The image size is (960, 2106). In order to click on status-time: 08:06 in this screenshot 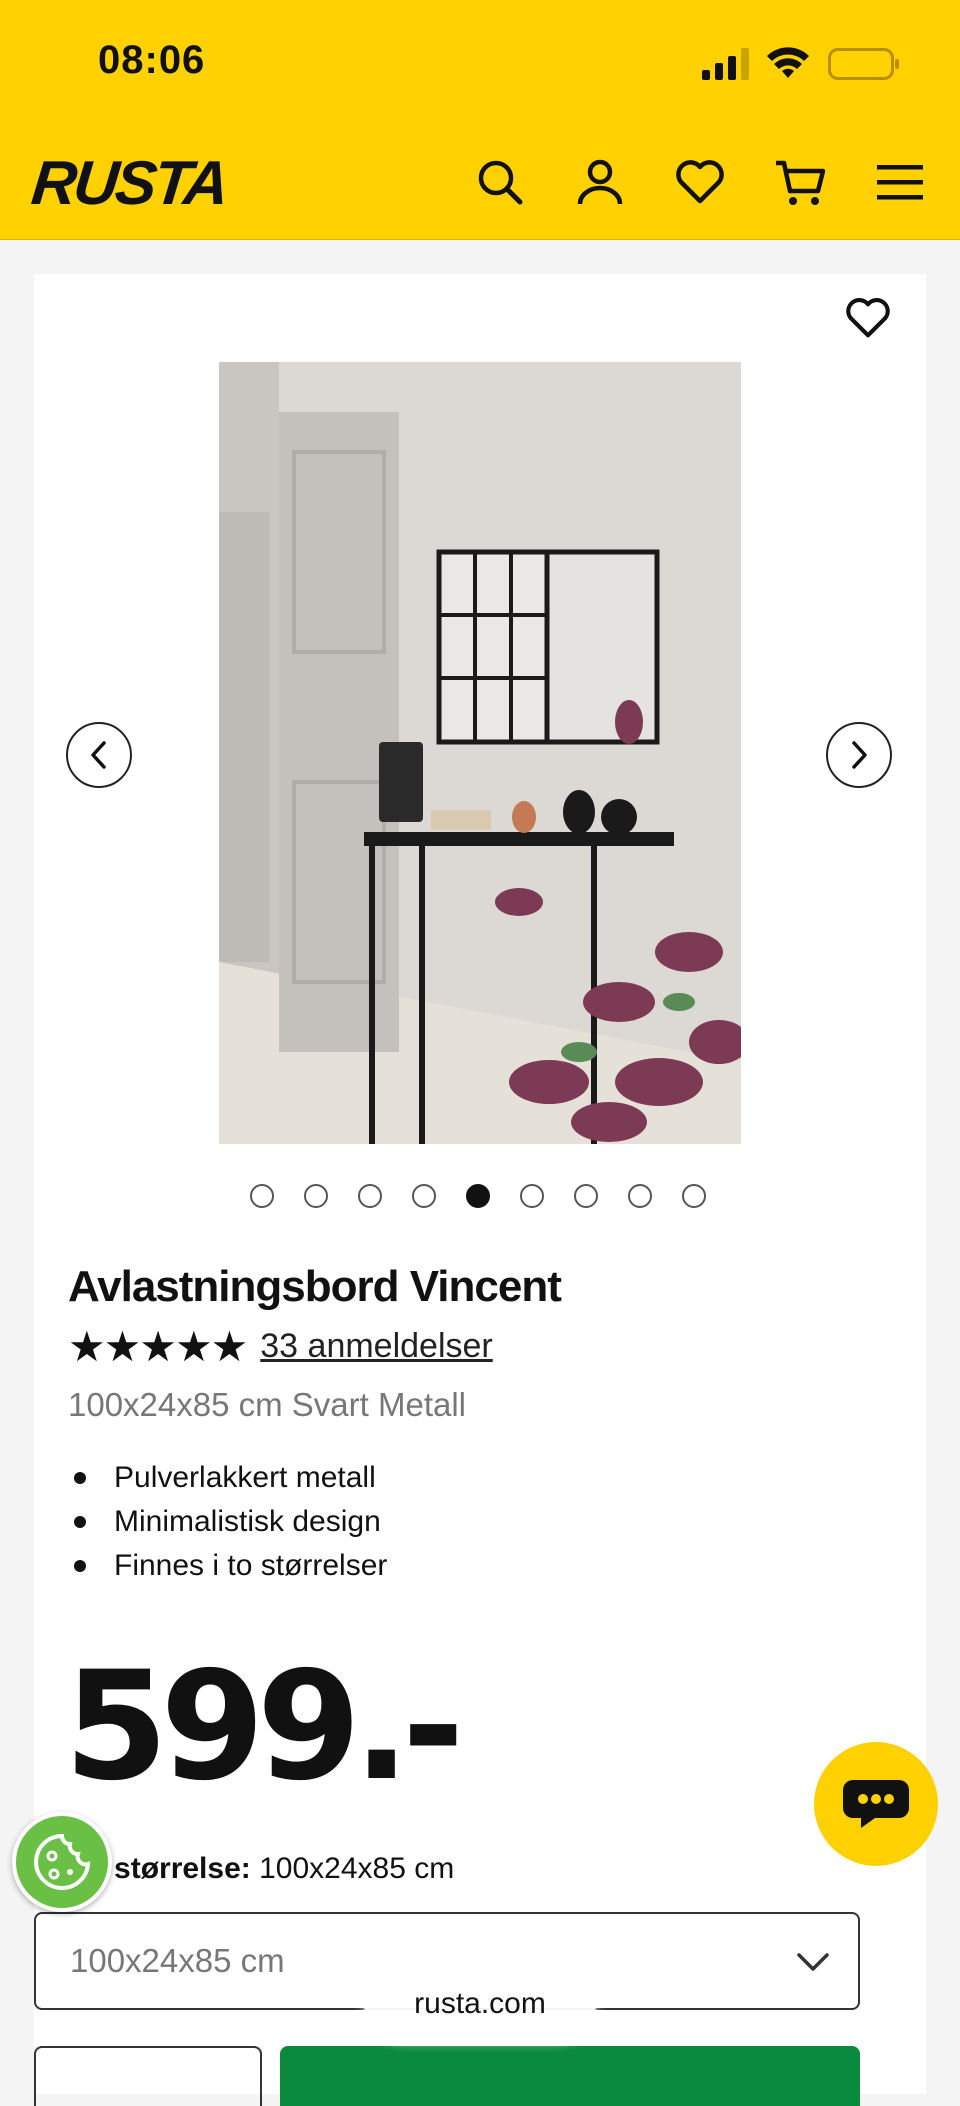, I will do `click(152, 60)`.